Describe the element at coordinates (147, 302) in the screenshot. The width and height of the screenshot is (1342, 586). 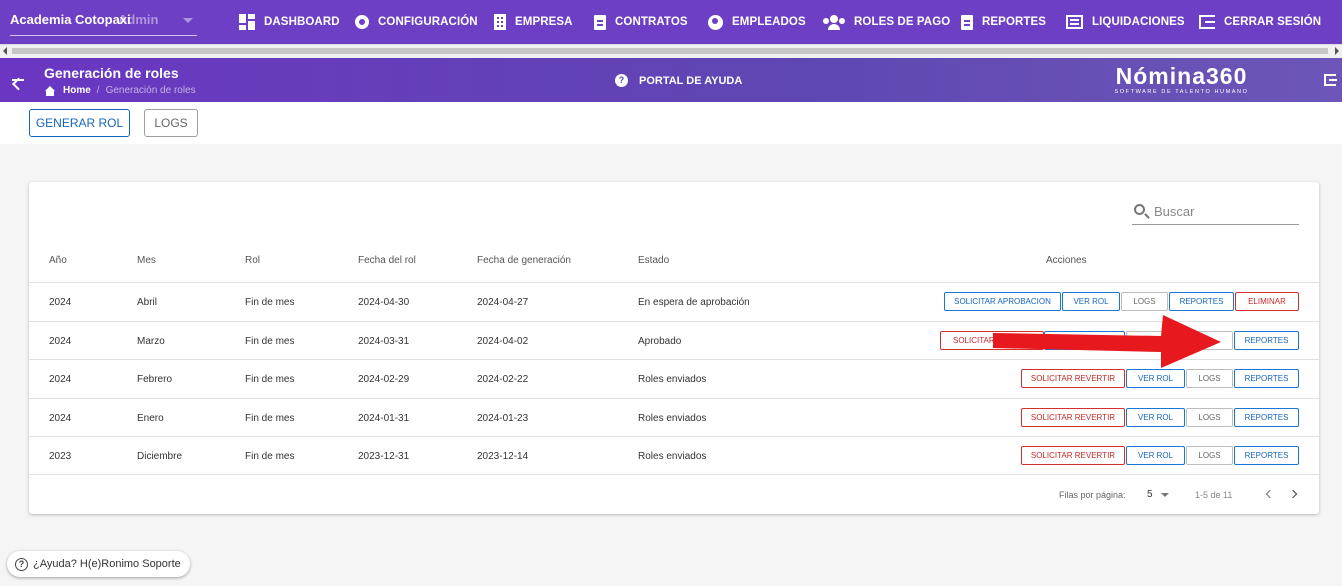
I see `cell-mes: Abril` at that location.